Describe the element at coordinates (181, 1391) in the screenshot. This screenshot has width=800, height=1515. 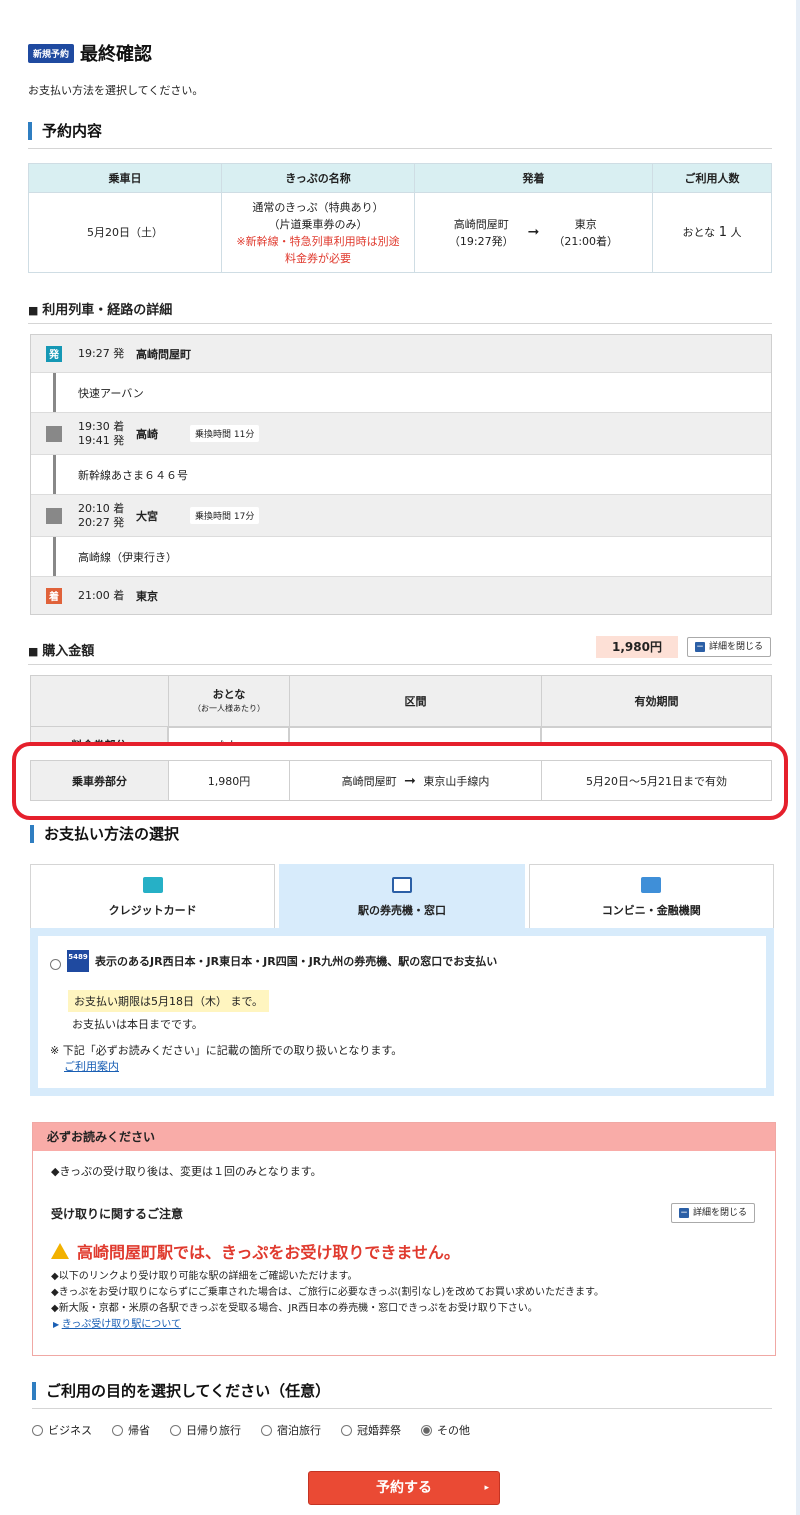
I see `purpose-section-title: ご利用の目的を選択してください（任意）` at that location.